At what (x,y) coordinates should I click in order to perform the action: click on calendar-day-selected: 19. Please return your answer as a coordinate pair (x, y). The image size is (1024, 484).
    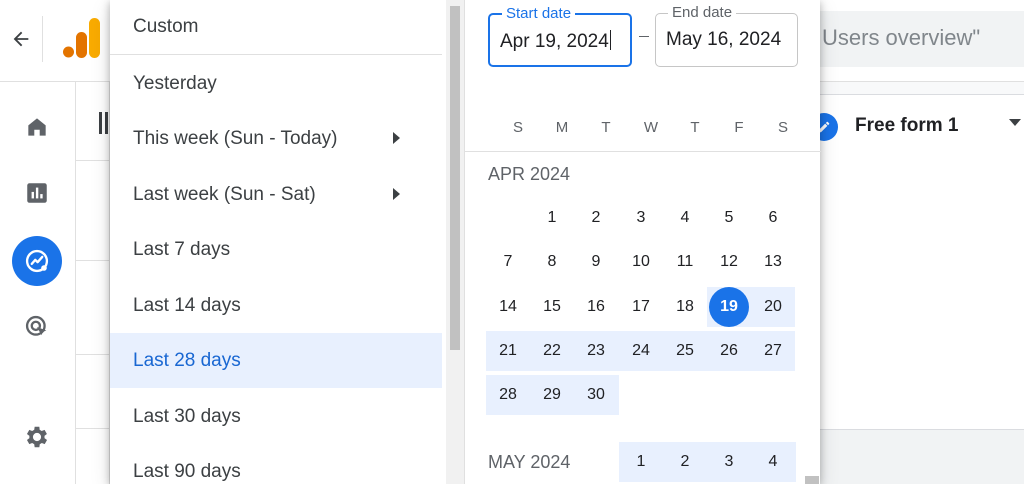
    Looking at the image, I should click on (729, 307).